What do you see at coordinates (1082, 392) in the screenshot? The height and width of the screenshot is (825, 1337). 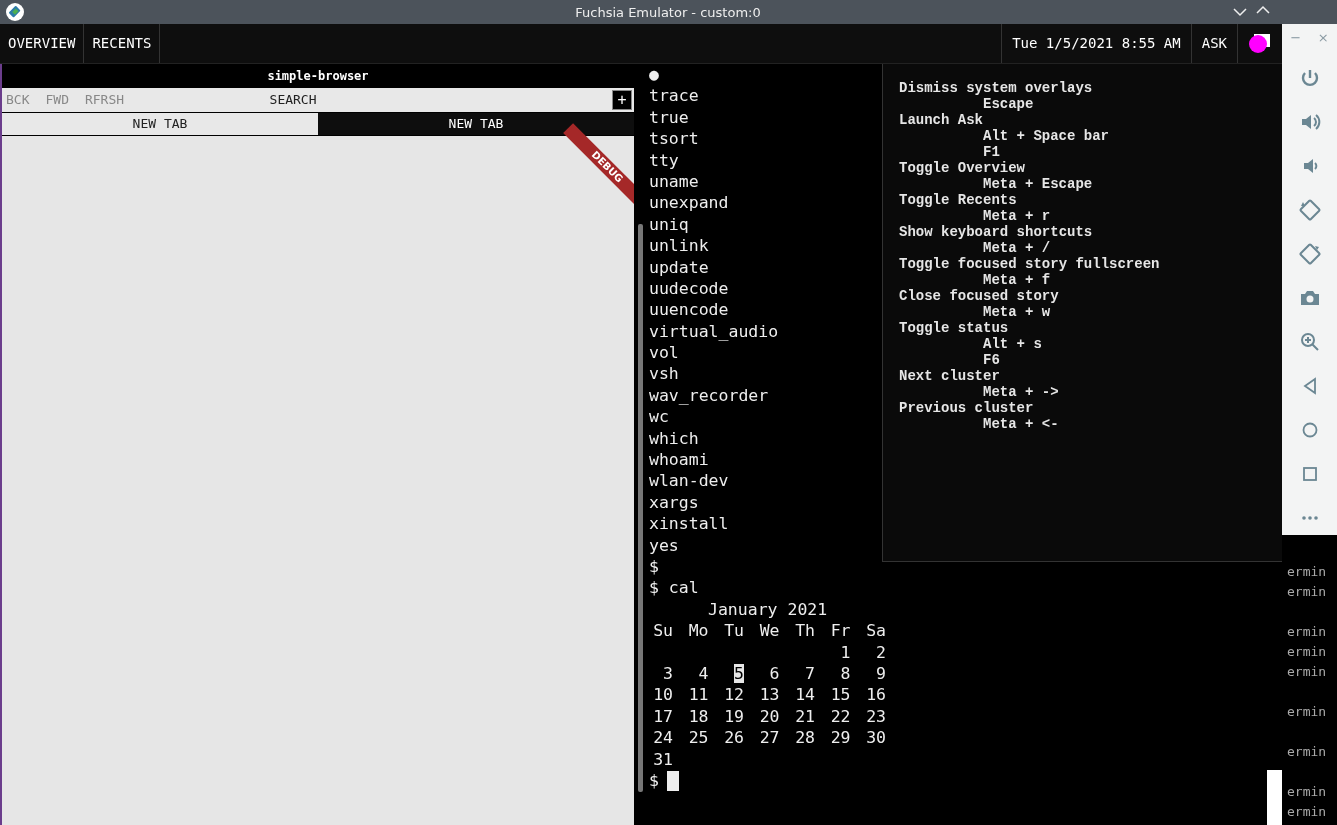 I see `shortcut-keys: Meta + ->` at bounding box center [1082, 392].